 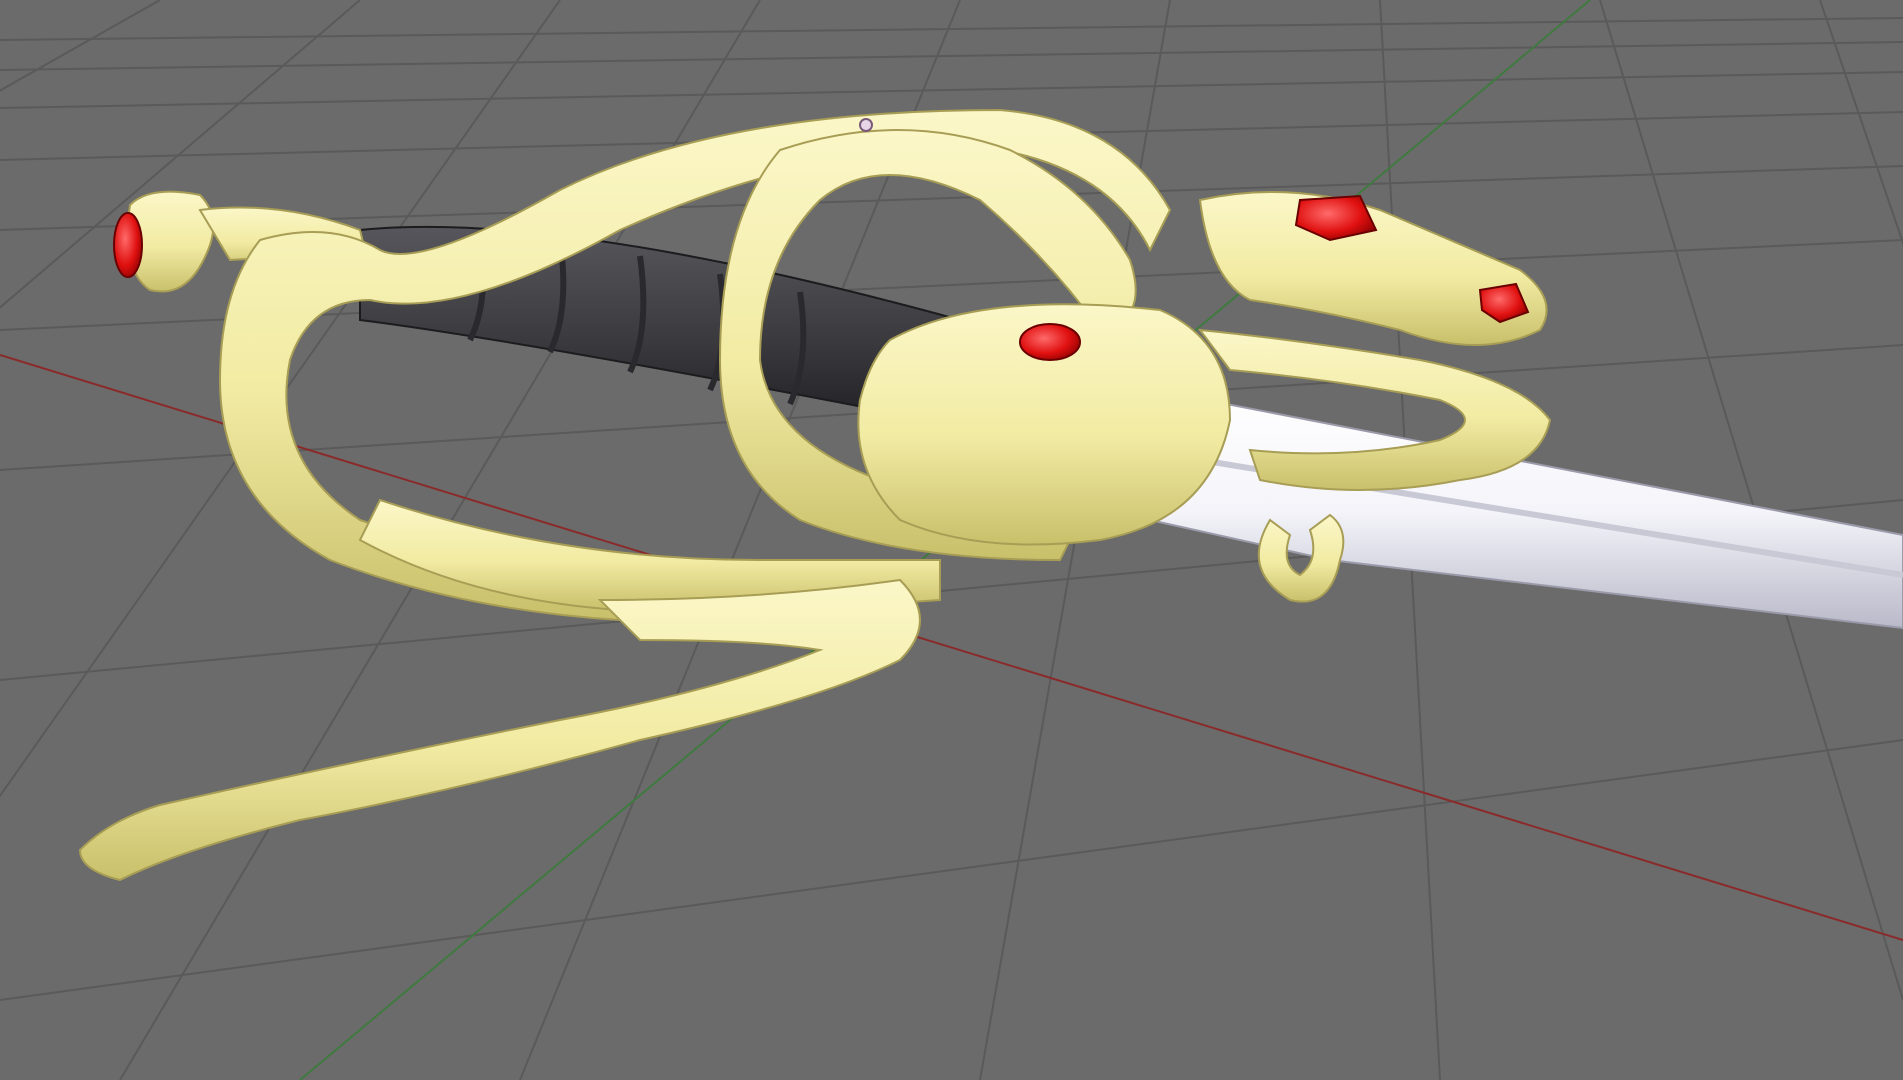 What do you see at coordinates (128, 245) in the screenshot?
I see `pommel-gem` at bounding box center [128, 245].